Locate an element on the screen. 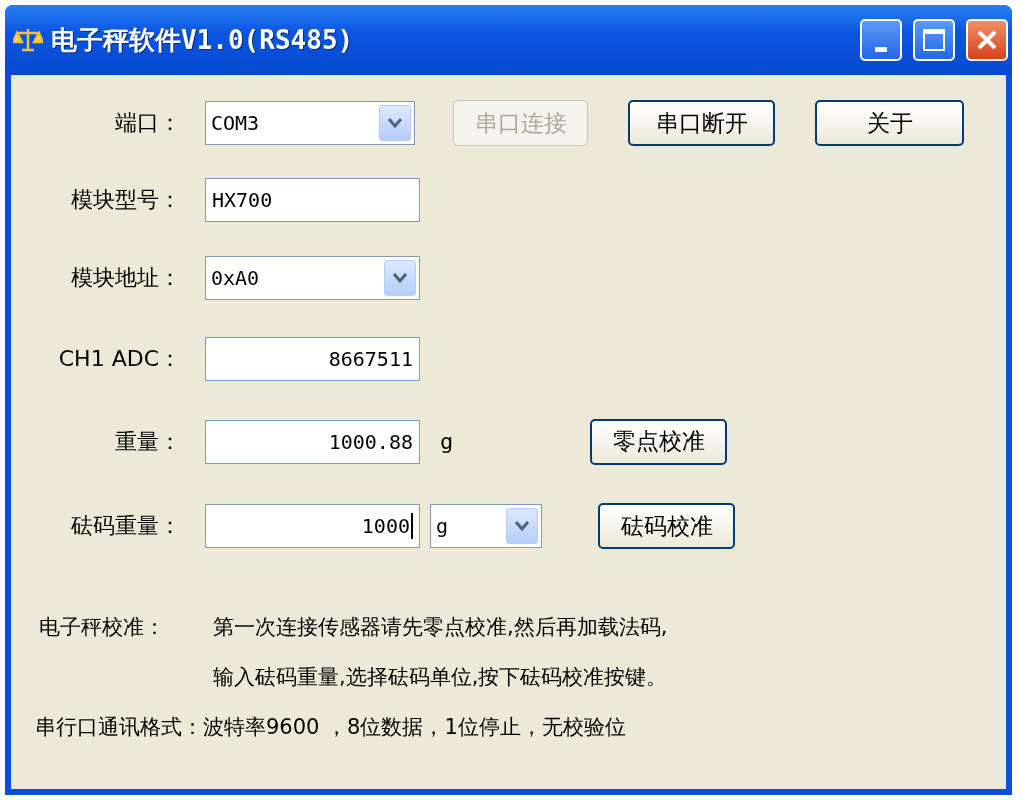  maximize-icon is located at coordinates (934, 40).